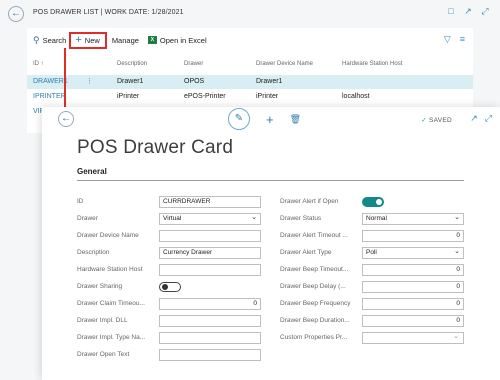  I want to click on row-id: IPRINTER, so click(49, 97).